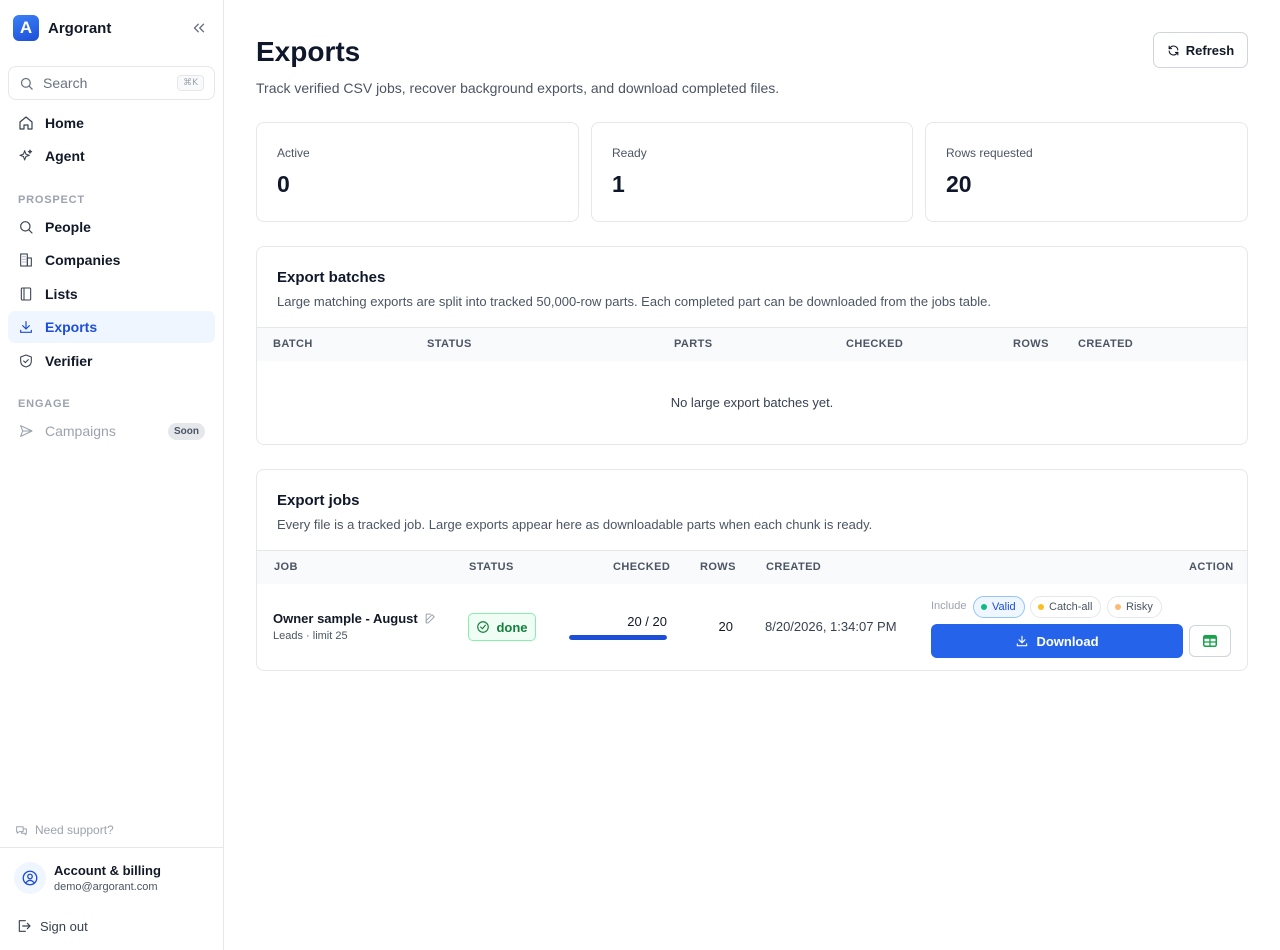  Describe the element at coordinates (111, 847) in the screenshot. I see `divider` at that location.